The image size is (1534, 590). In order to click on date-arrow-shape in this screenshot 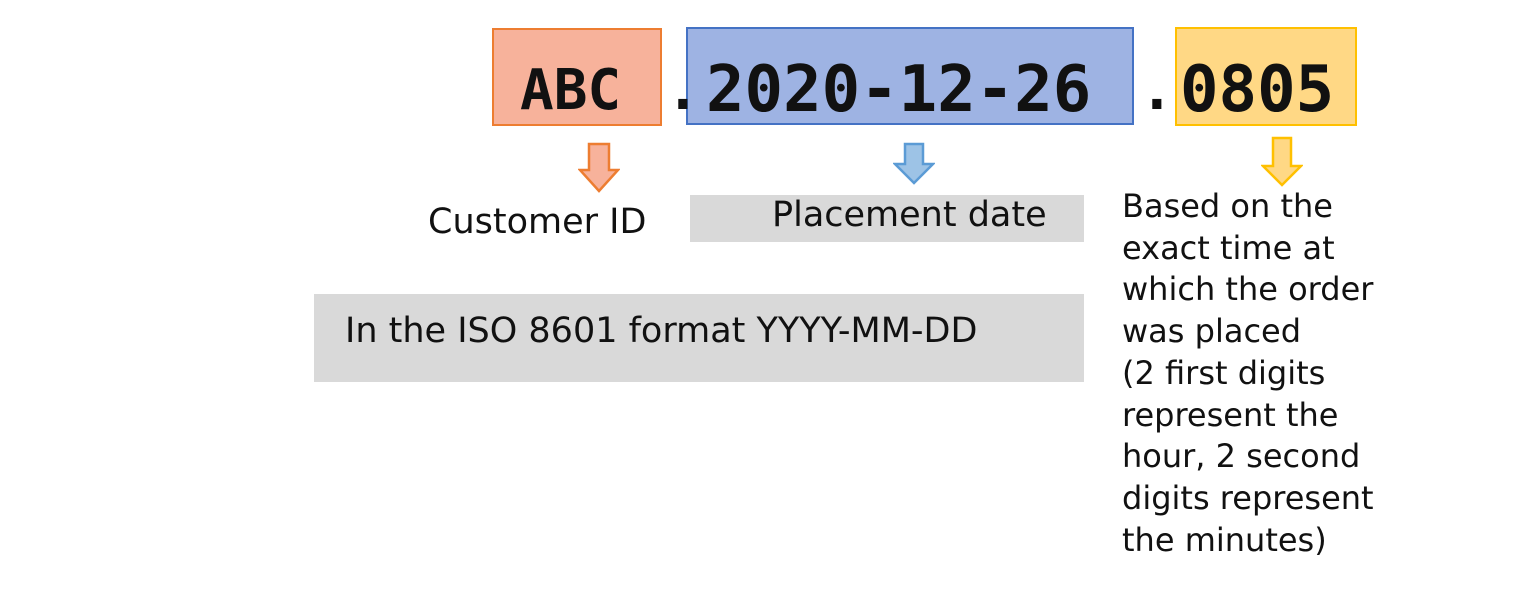, I will do `click(914, 163)`.